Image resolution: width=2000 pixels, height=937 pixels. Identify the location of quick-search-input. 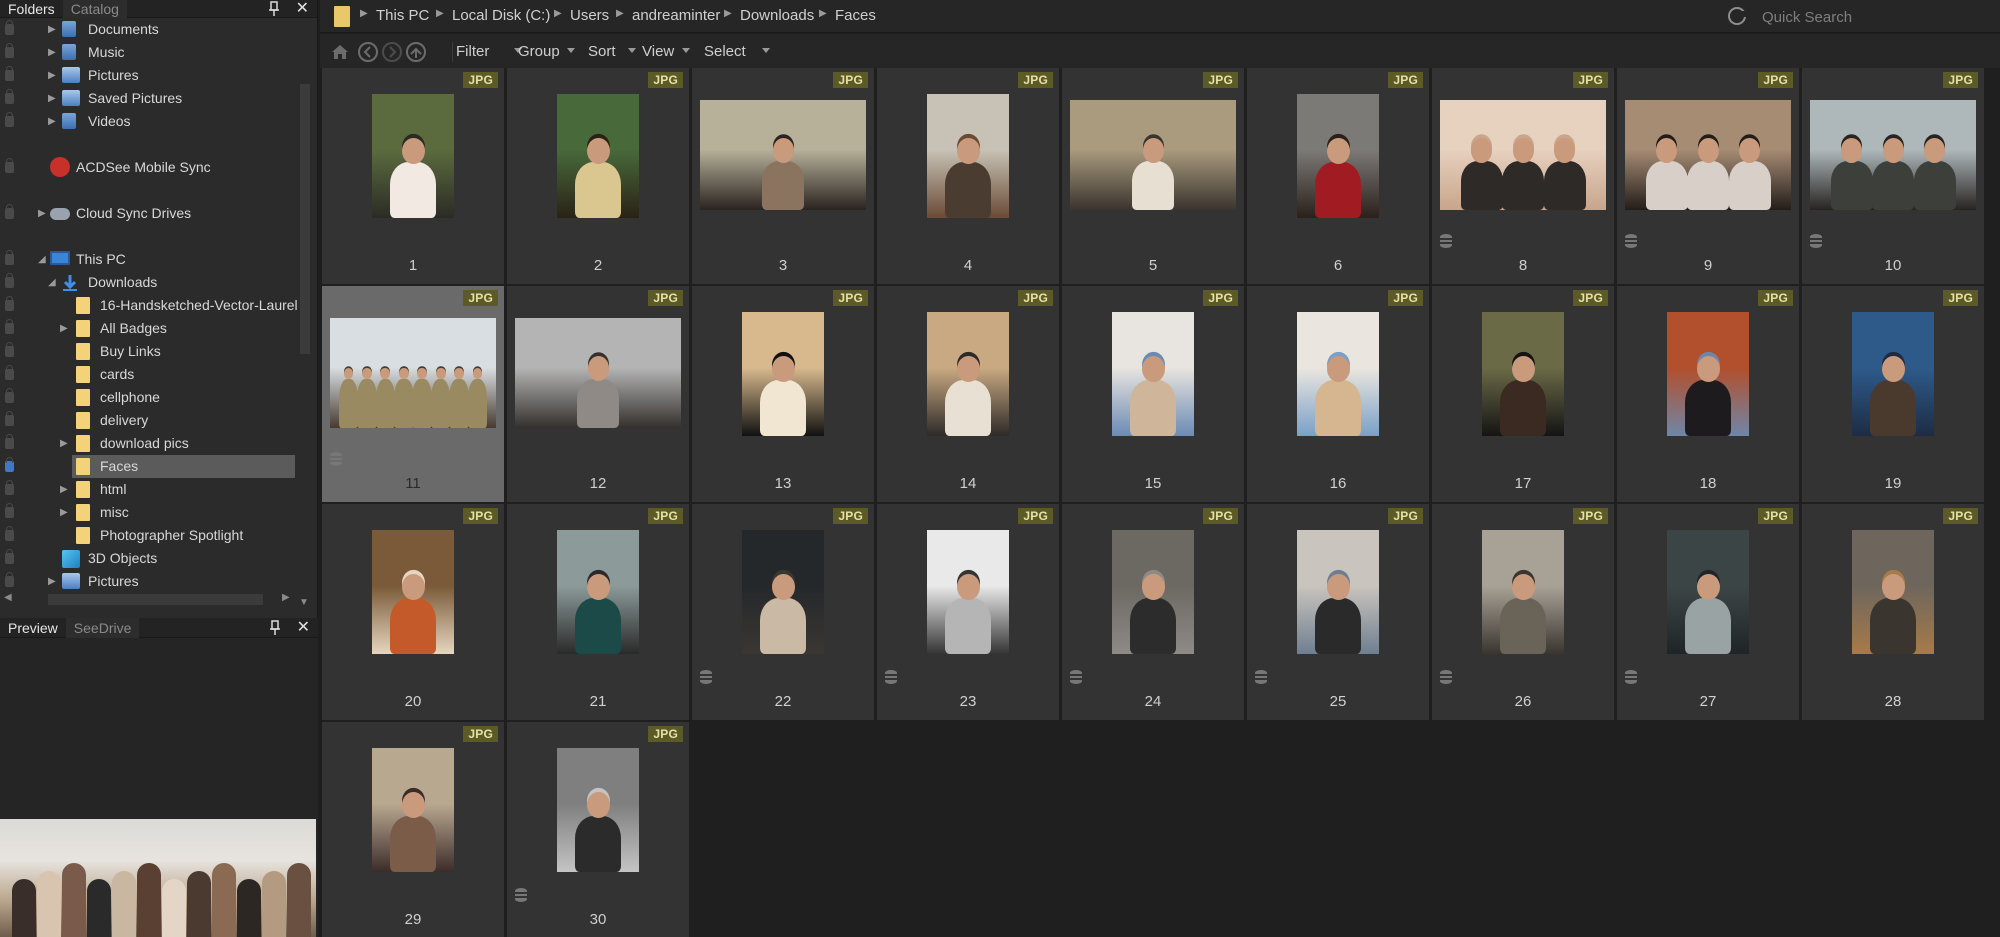
(1877, 17).